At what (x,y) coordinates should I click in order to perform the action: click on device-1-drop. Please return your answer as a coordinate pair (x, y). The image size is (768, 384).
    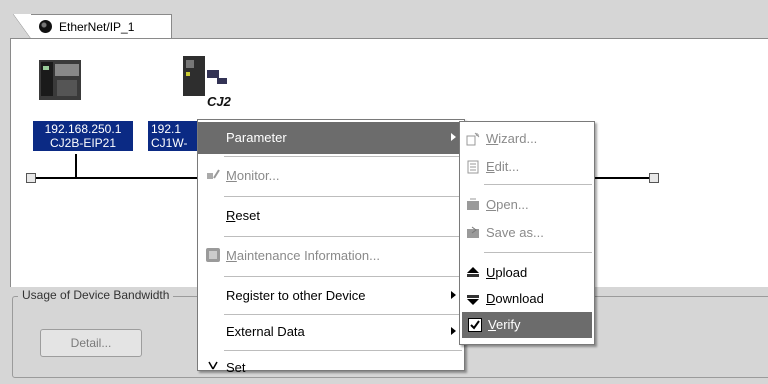
    Looking at the image, I should click on (76, 166).